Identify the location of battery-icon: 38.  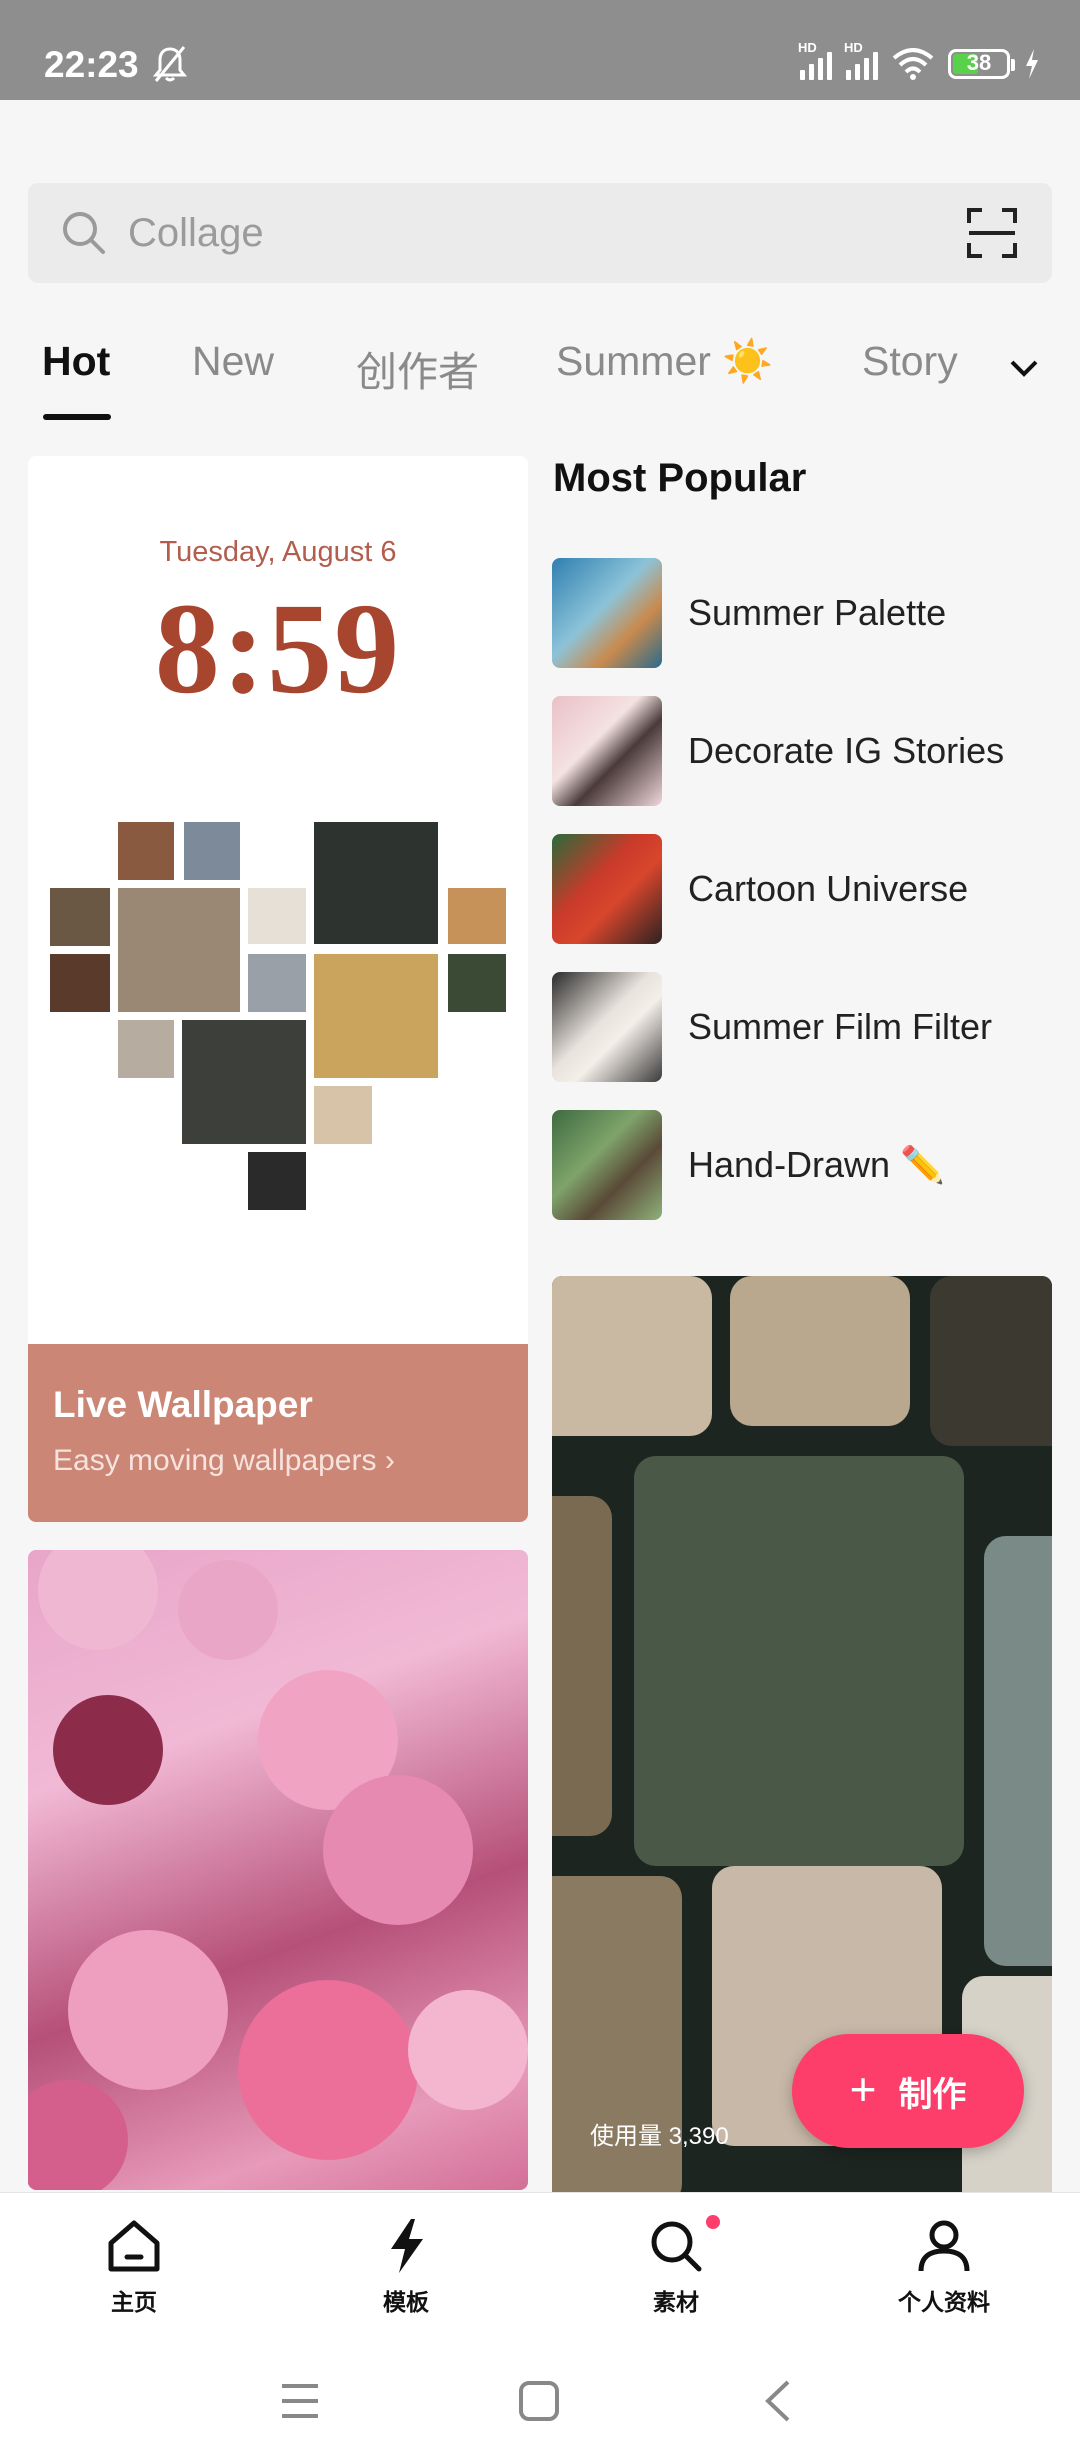
(981, 64).